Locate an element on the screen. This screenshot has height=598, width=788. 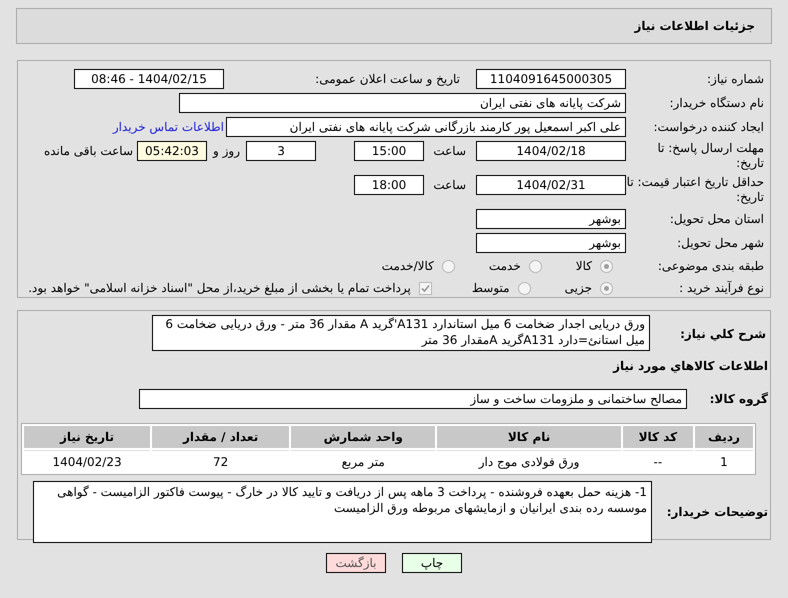
radio-label: جزیی is located at coordinates (578, 288).